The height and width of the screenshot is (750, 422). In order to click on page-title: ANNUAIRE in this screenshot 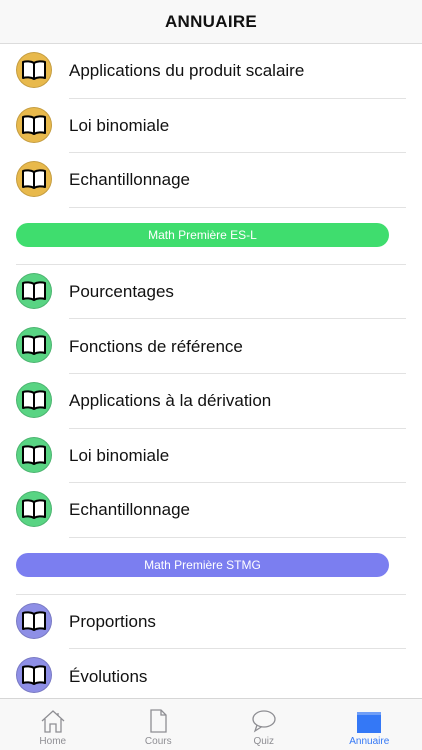, I will do `click(211, 21)`.